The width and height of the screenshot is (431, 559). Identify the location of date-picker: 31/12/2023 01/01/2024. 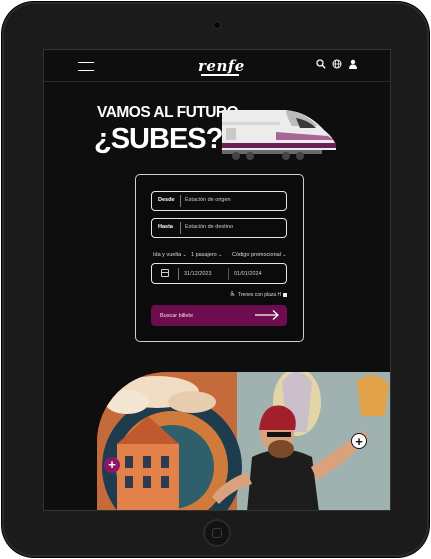
(219, 273).